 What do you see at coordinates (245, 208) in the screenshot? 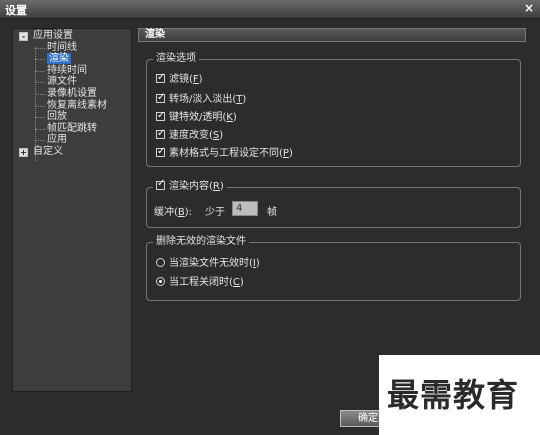
I see `buffer-frames-input: 4` at bounding box center [245, 208].